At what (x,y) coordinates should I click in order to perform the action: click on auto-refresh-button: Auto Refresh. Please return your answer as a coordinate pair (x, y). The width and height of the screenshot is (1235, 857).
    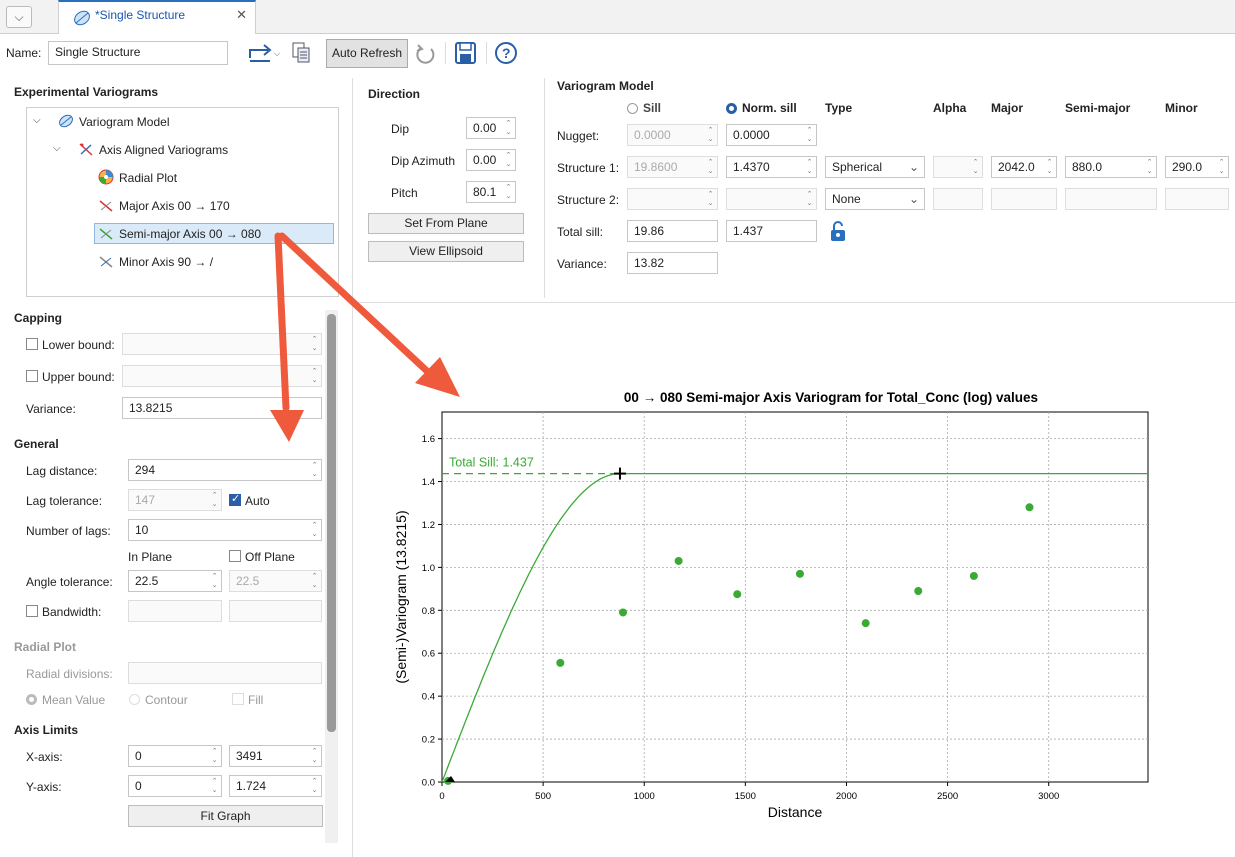
    Looking at the image, I should click on (367, 53).